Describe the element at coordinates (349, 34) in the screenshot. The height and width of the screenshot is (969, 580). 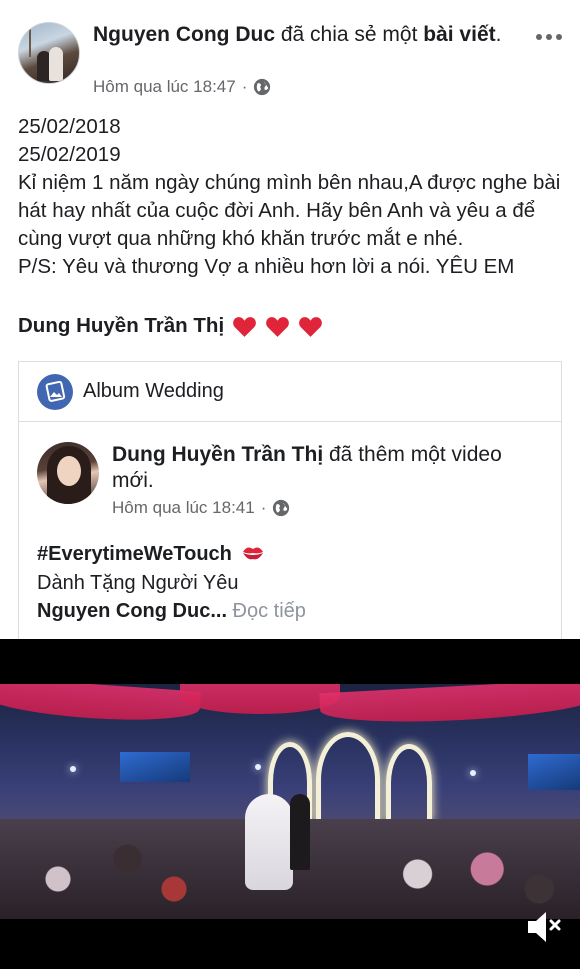
I see `action-text: đã chia sẻ một` at that location.